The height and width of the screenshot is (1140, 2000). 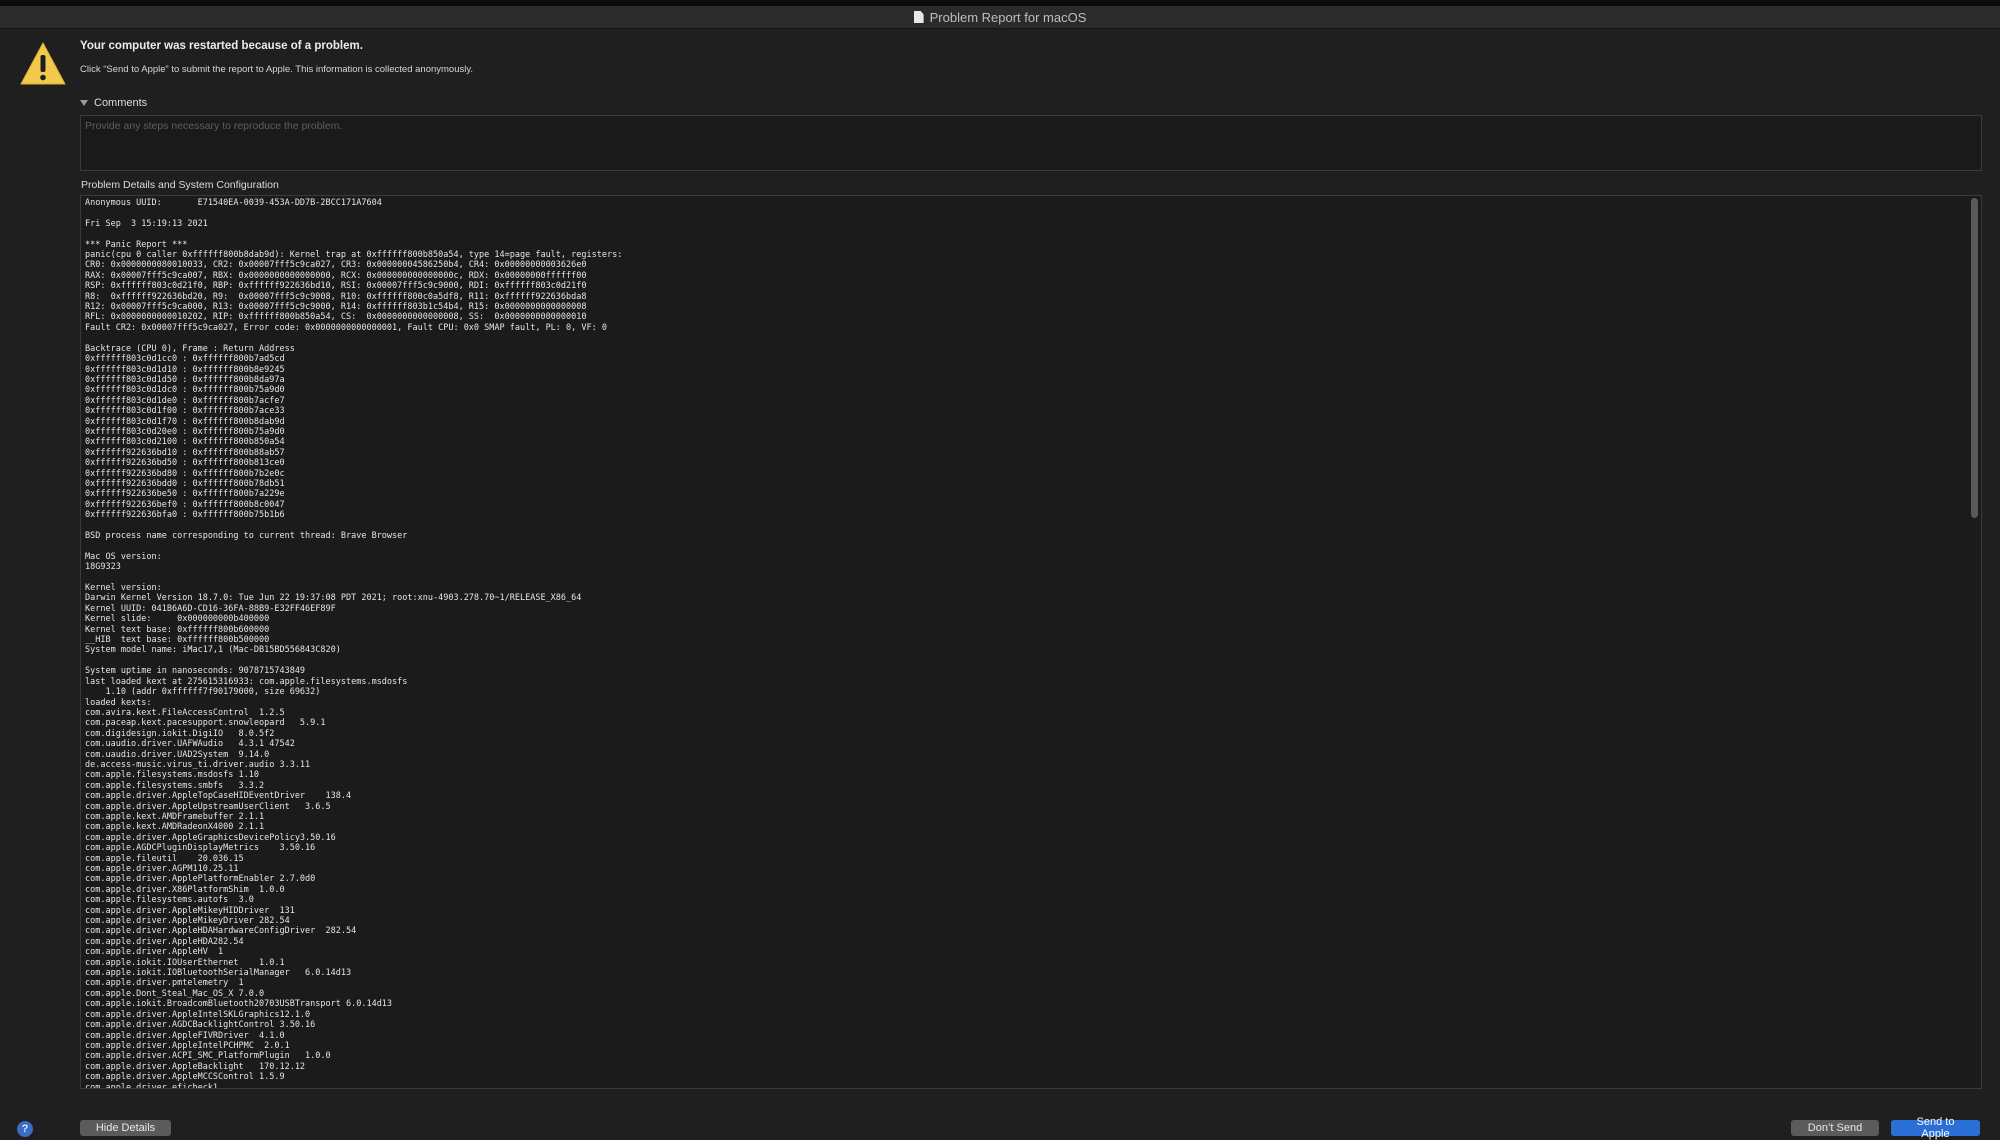 I want to click on hide-details-button: Hide Details, so click(x=125, y=1128).